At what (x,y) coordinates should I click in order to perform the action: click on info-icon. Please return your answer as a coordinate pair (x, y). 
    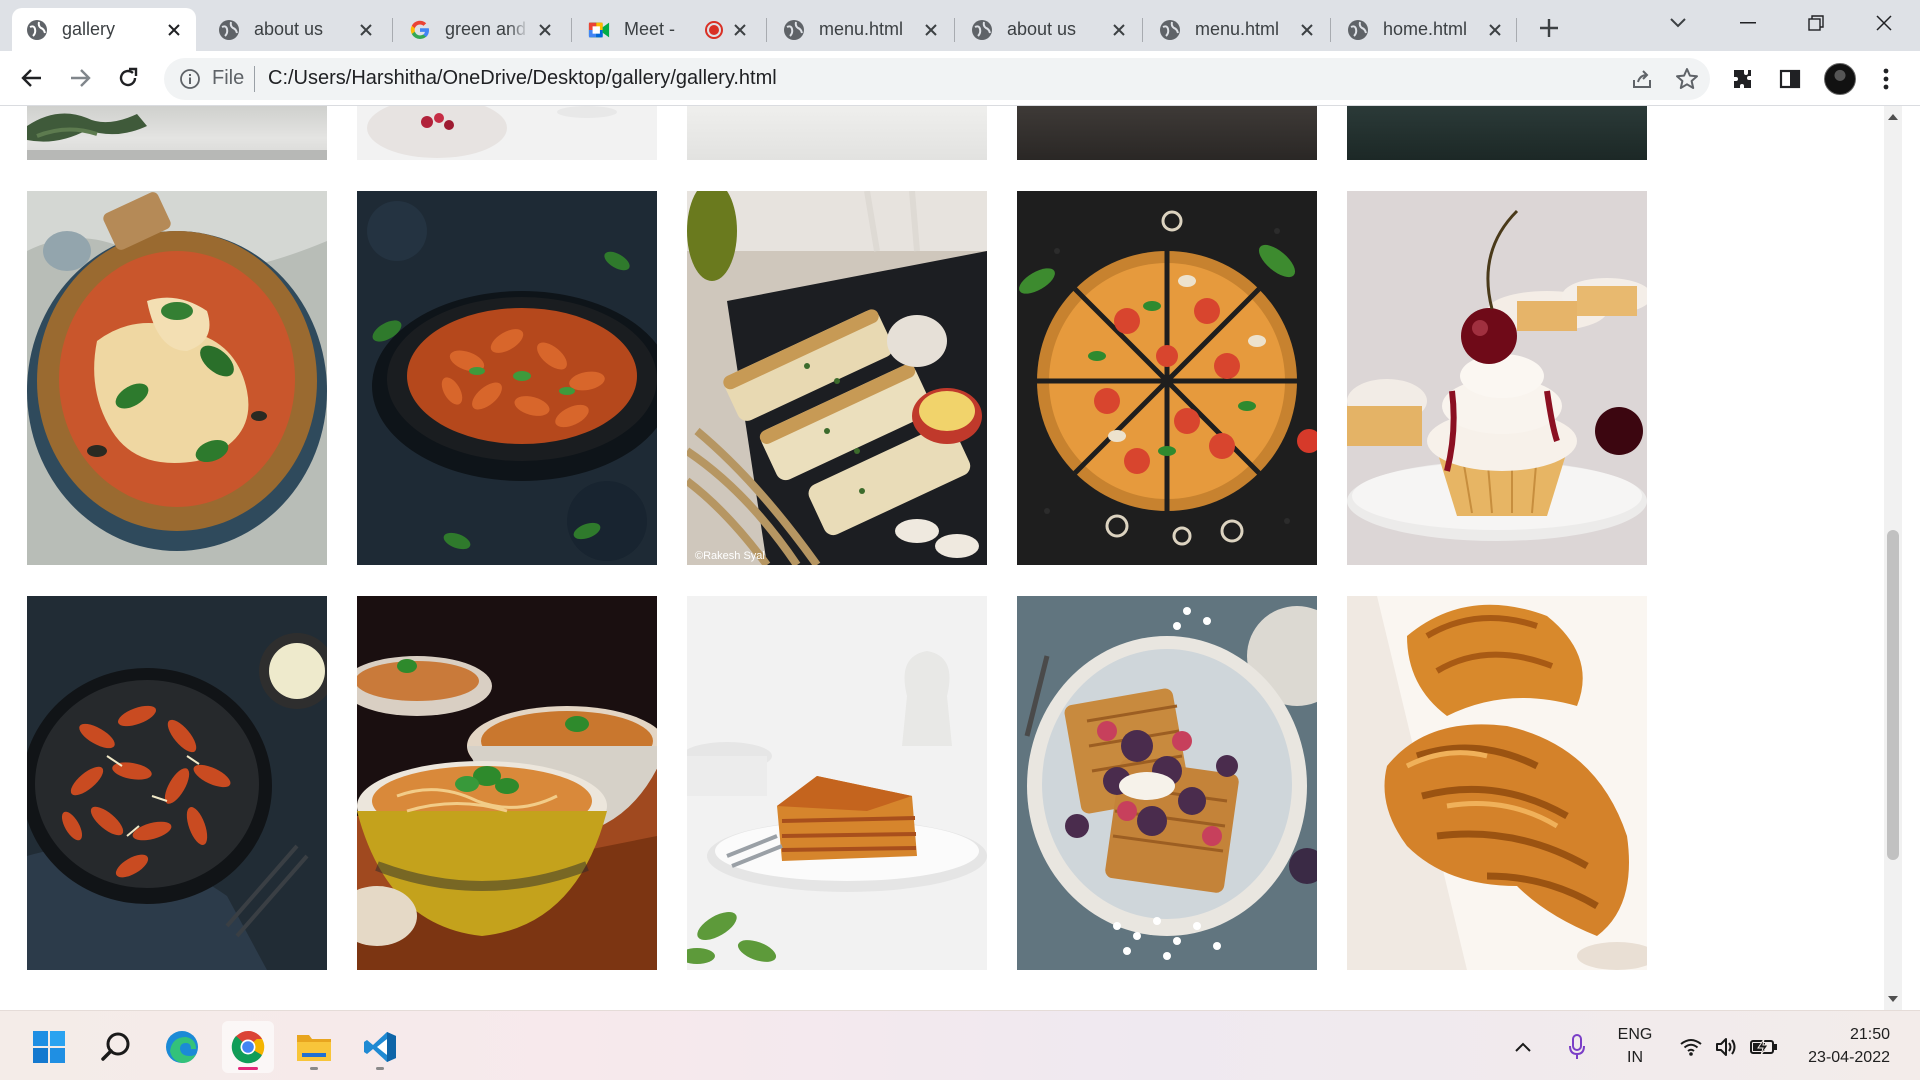
    Looking at the image, I should click on (190, 79).